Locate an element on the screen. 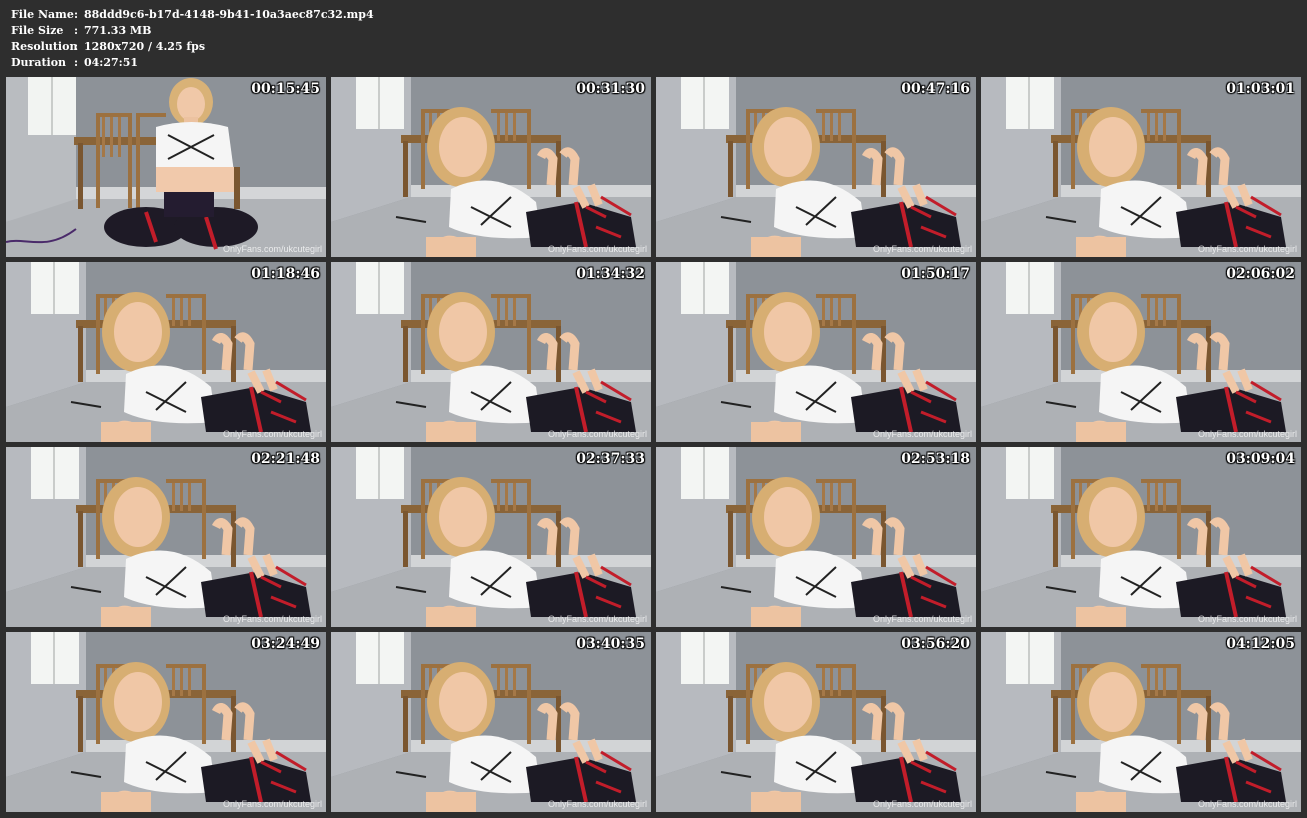 The width and height of the screenshot is (1307, 818). info-row: Resolution:1280x720 / 4.25 fps is located at coordinates (192, 47).